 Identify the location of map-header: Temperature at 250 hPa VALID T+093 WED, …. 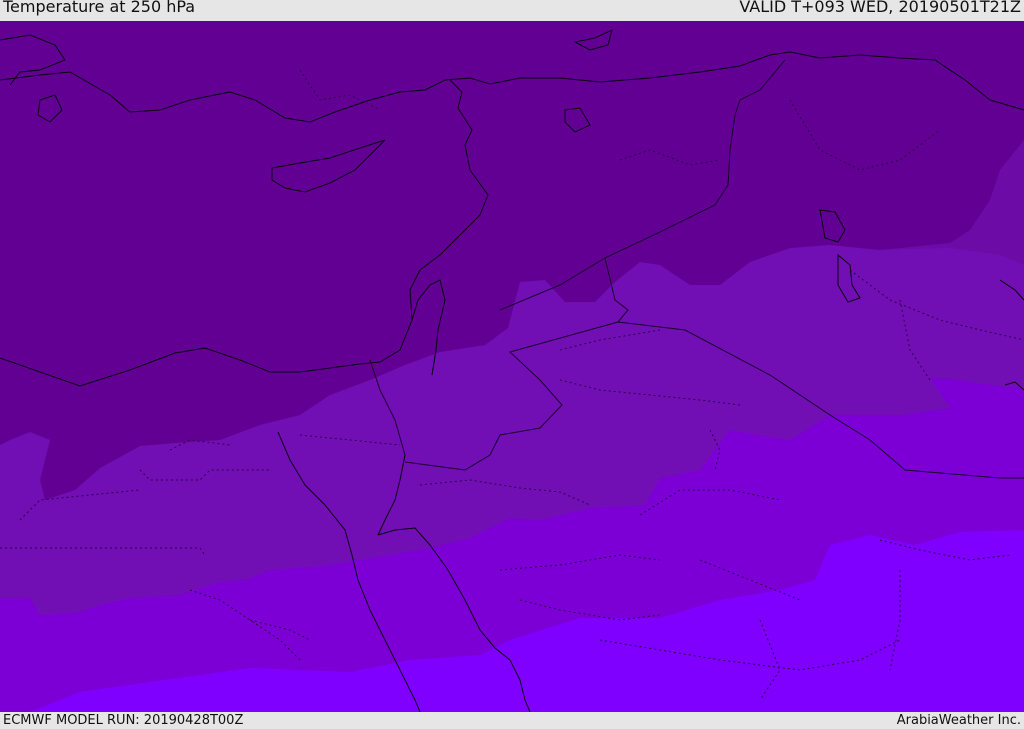
(512, 10).